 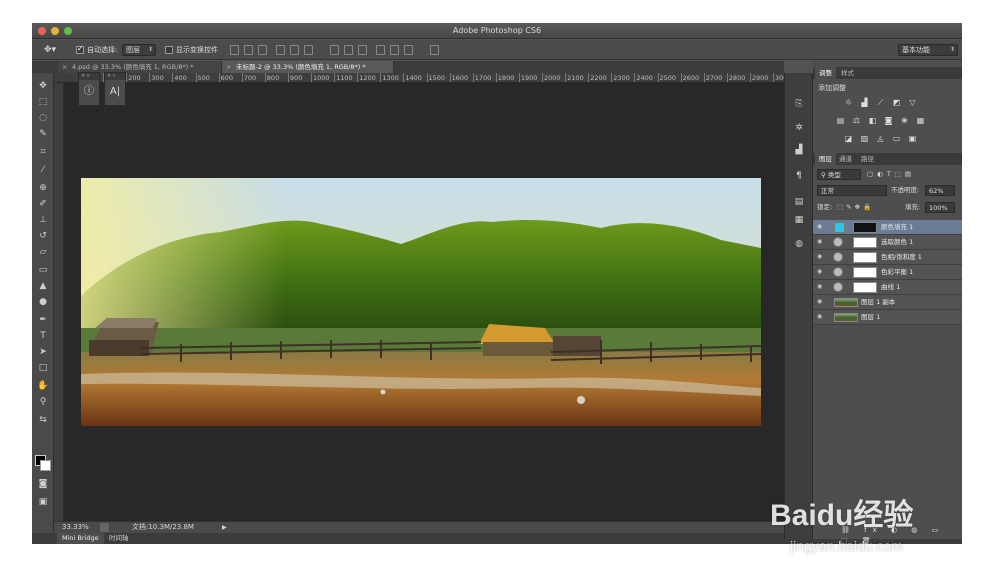 What do you see at coordinates (80, 538) in the screenshot?
I see `tab-mini-bridge: Mini Bridge` at bounding box center [80, 538].